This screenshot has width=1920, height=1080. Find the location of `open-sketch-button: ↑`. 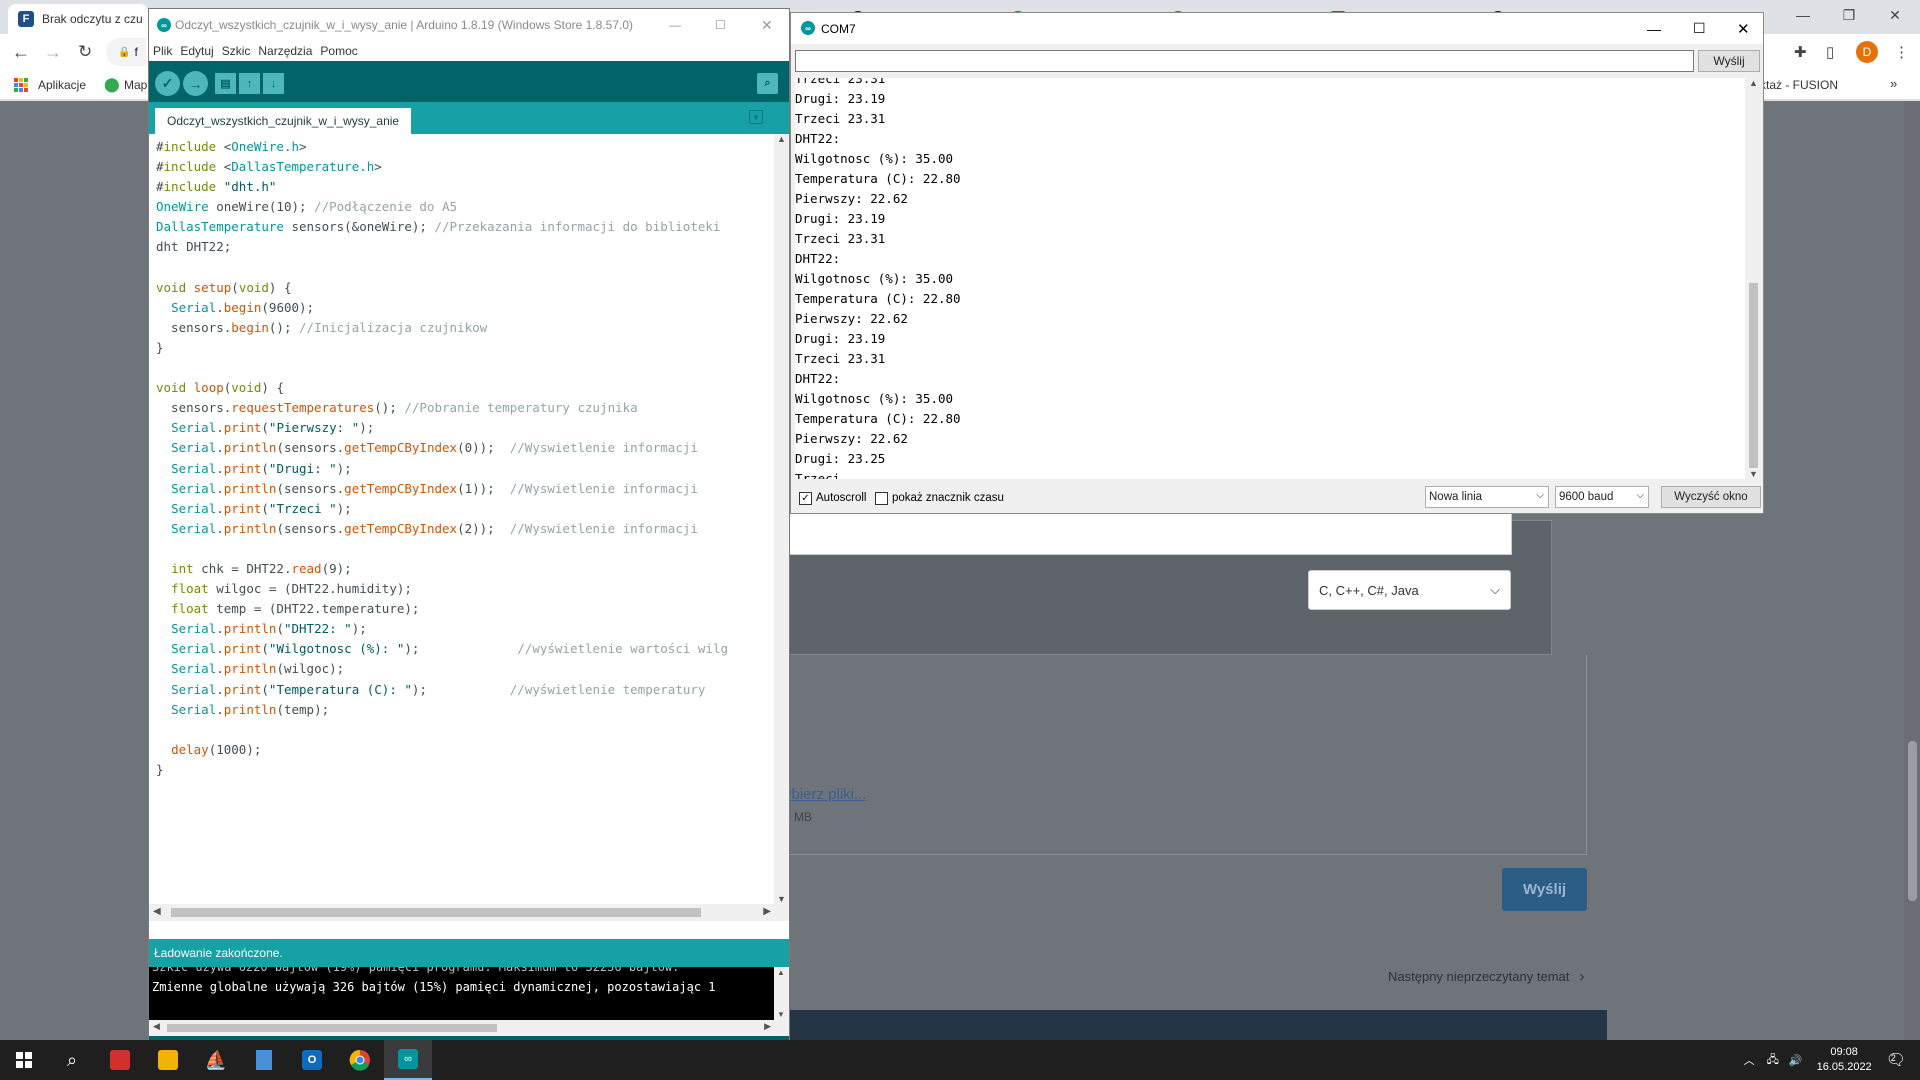

open-sketch-button: ↑ is located at coordinates (249, 83).